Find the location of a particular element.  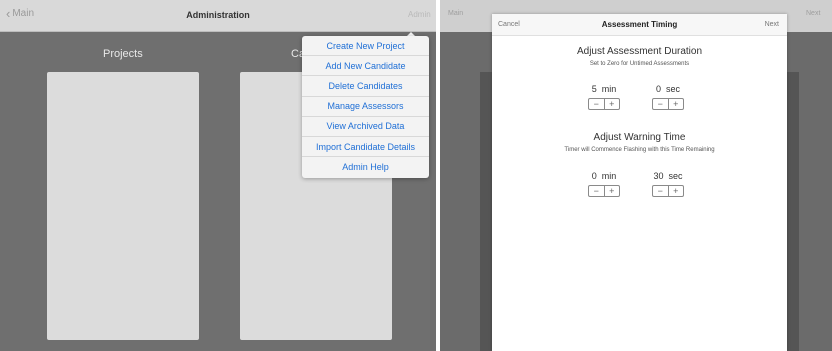

menu-item-delete-candidates: Delete Candidates is located at coordinates (365, 86).